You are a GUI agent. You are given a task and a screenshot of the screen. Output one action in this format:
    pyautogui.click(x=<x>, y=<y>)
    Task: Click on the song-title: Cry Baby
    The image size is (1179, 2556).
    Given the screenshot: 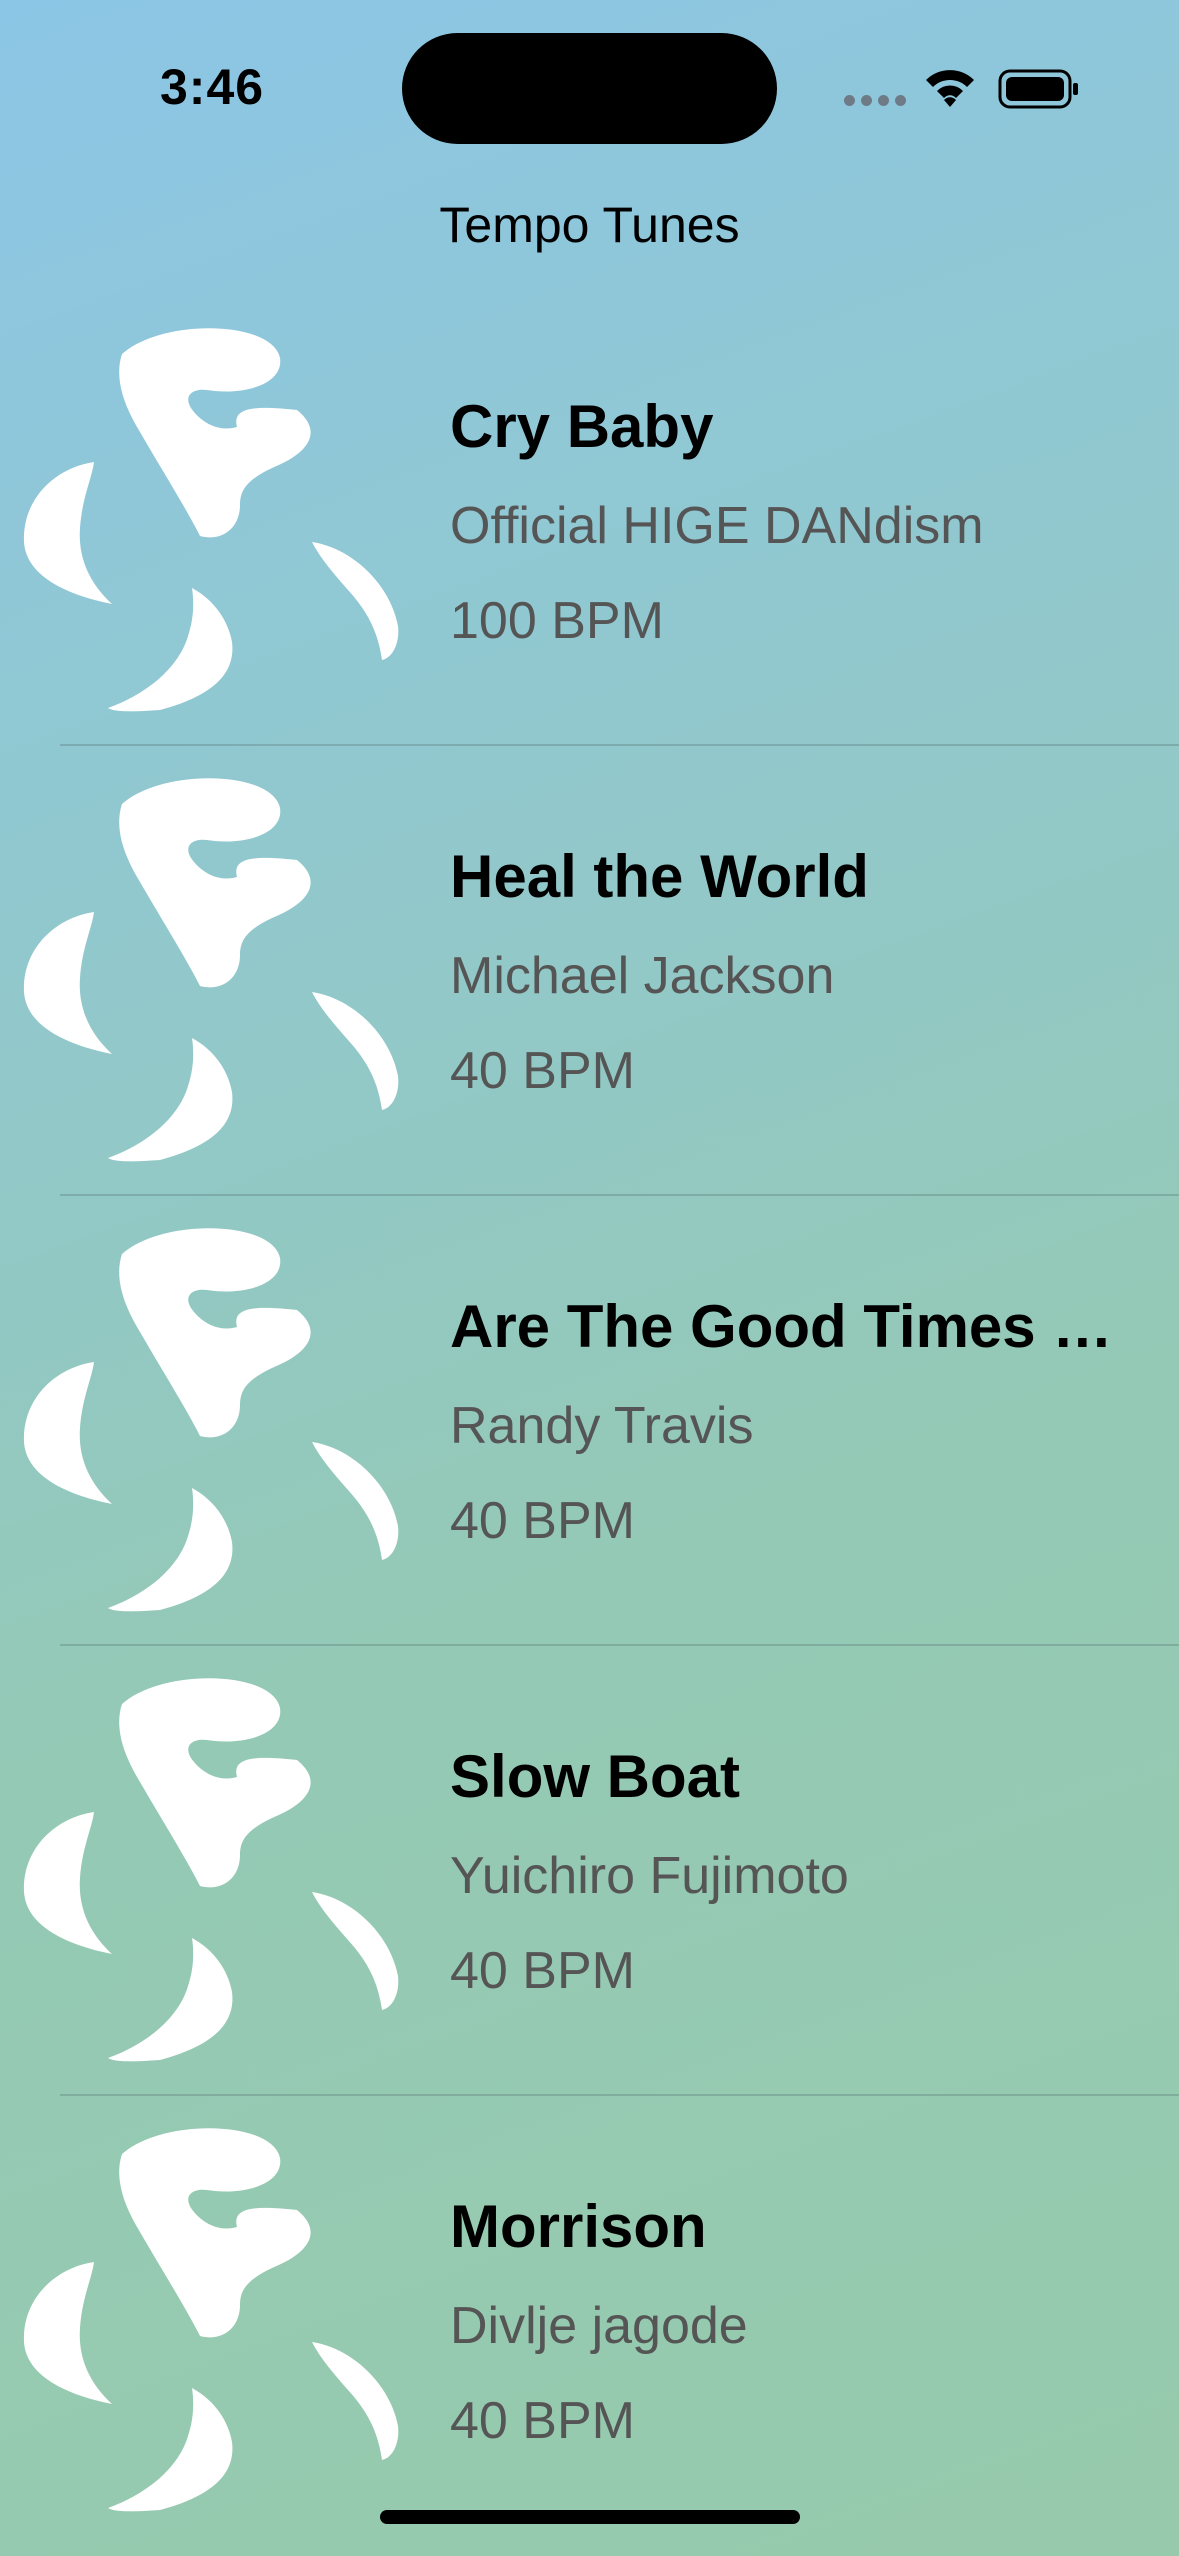 What is the action you would take?
    pyautogui.click(x=582, y=426)
    